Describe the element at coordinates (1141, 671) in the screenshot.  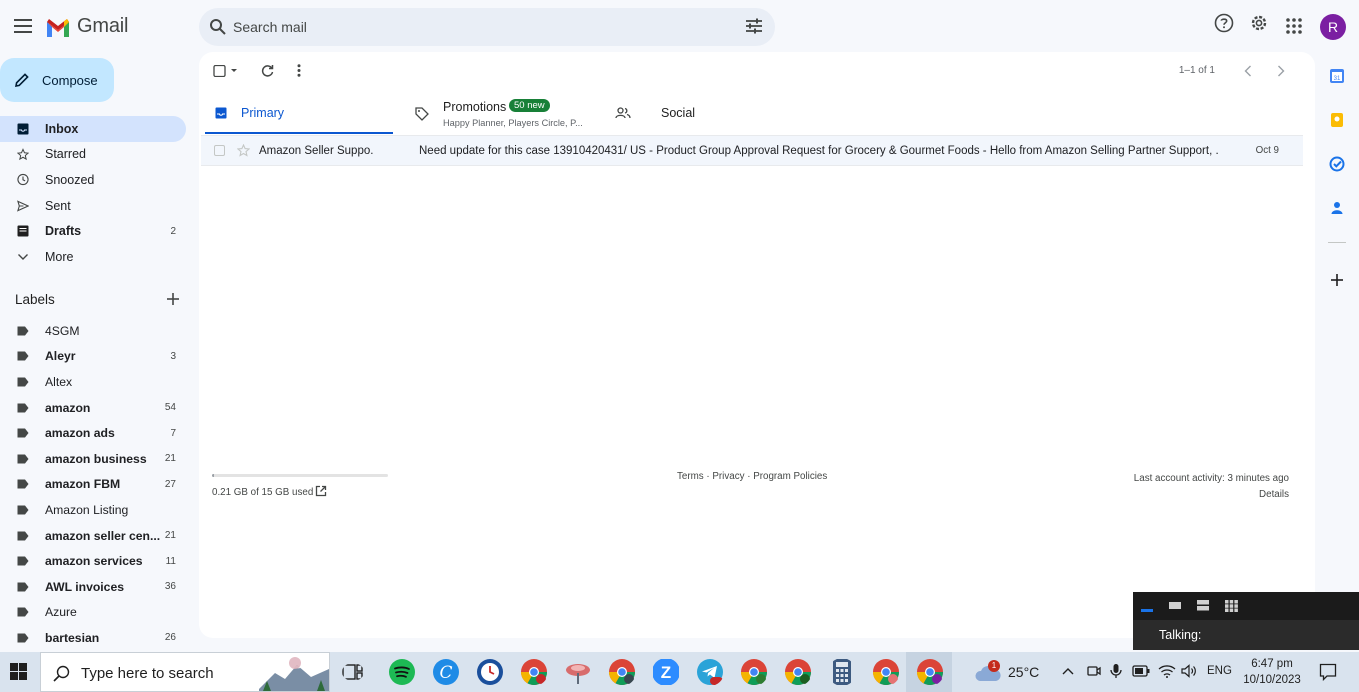
I see `battery-icon` at that location.